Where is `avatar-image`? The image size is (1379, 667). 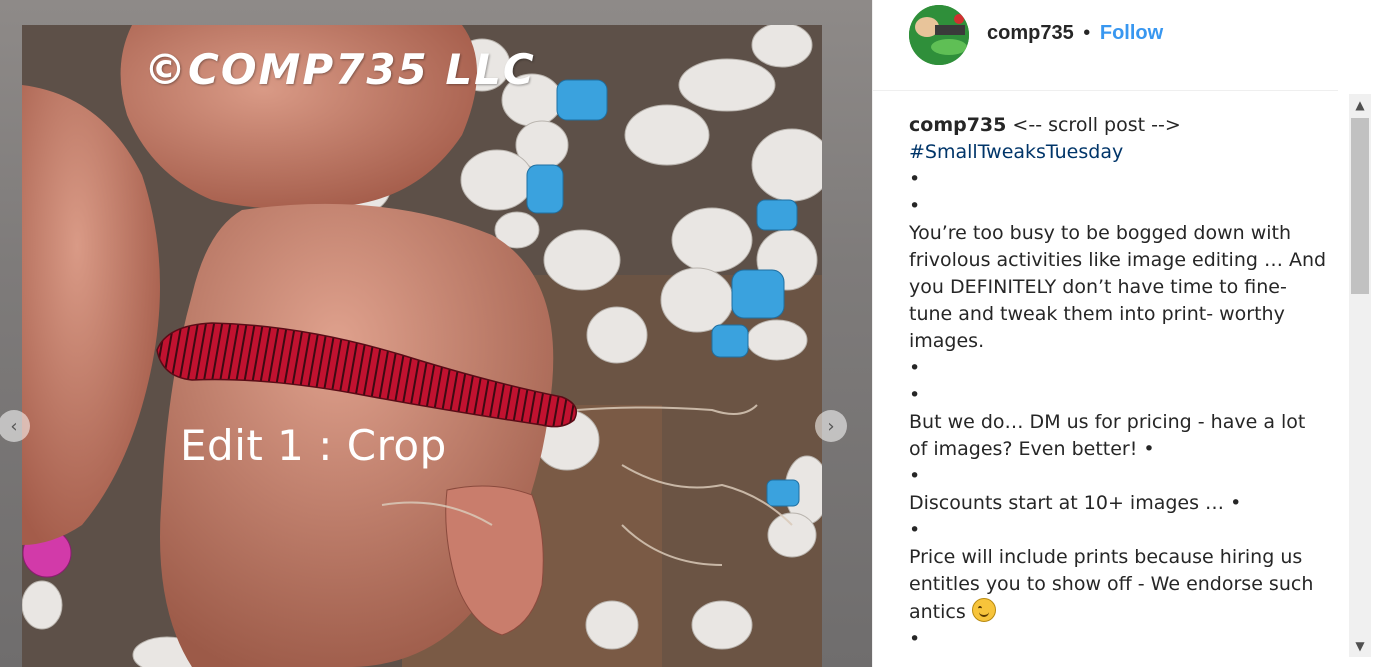
avatar-image is located at coordinates (939, 35).